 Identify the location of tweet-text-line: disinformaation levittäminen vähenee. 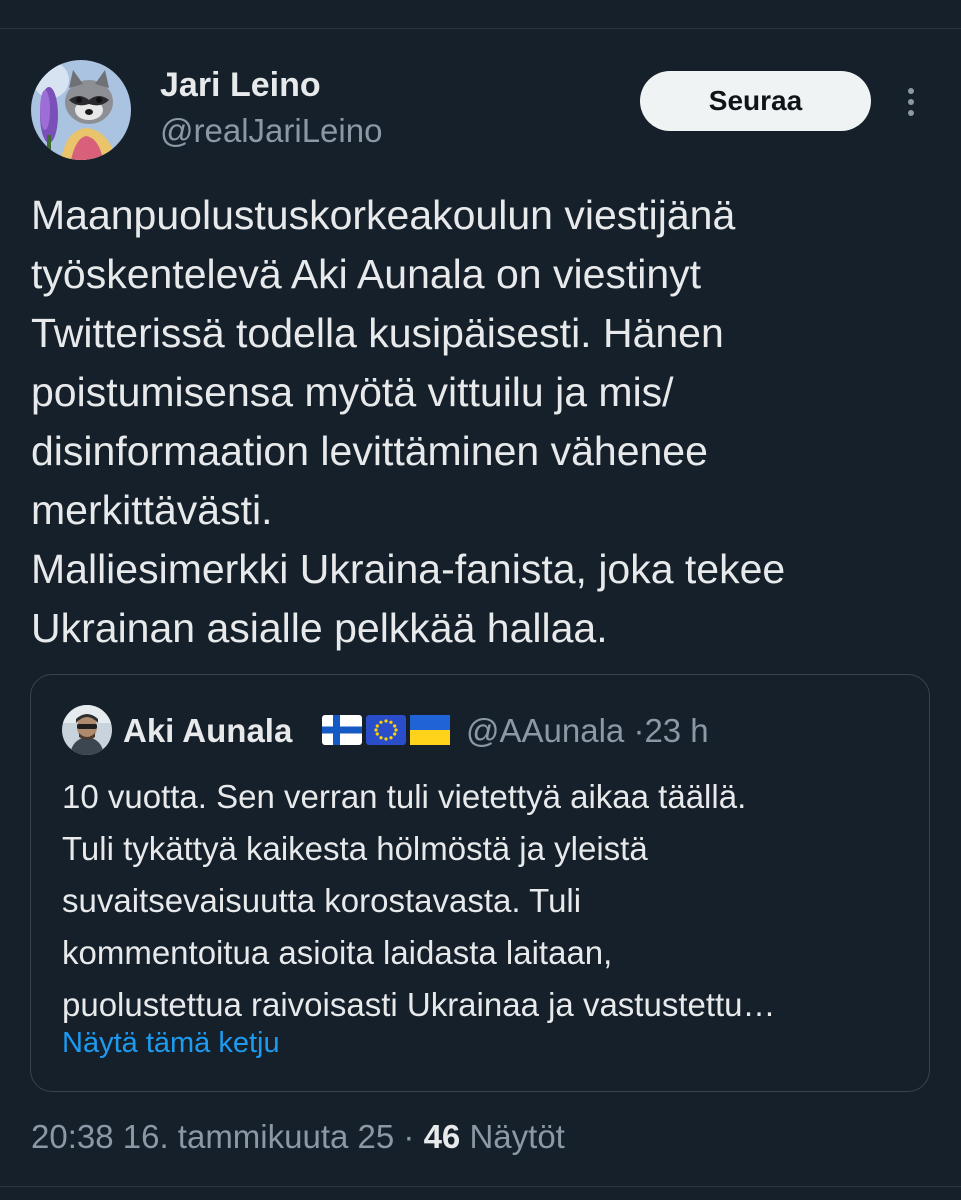
(369, 451).